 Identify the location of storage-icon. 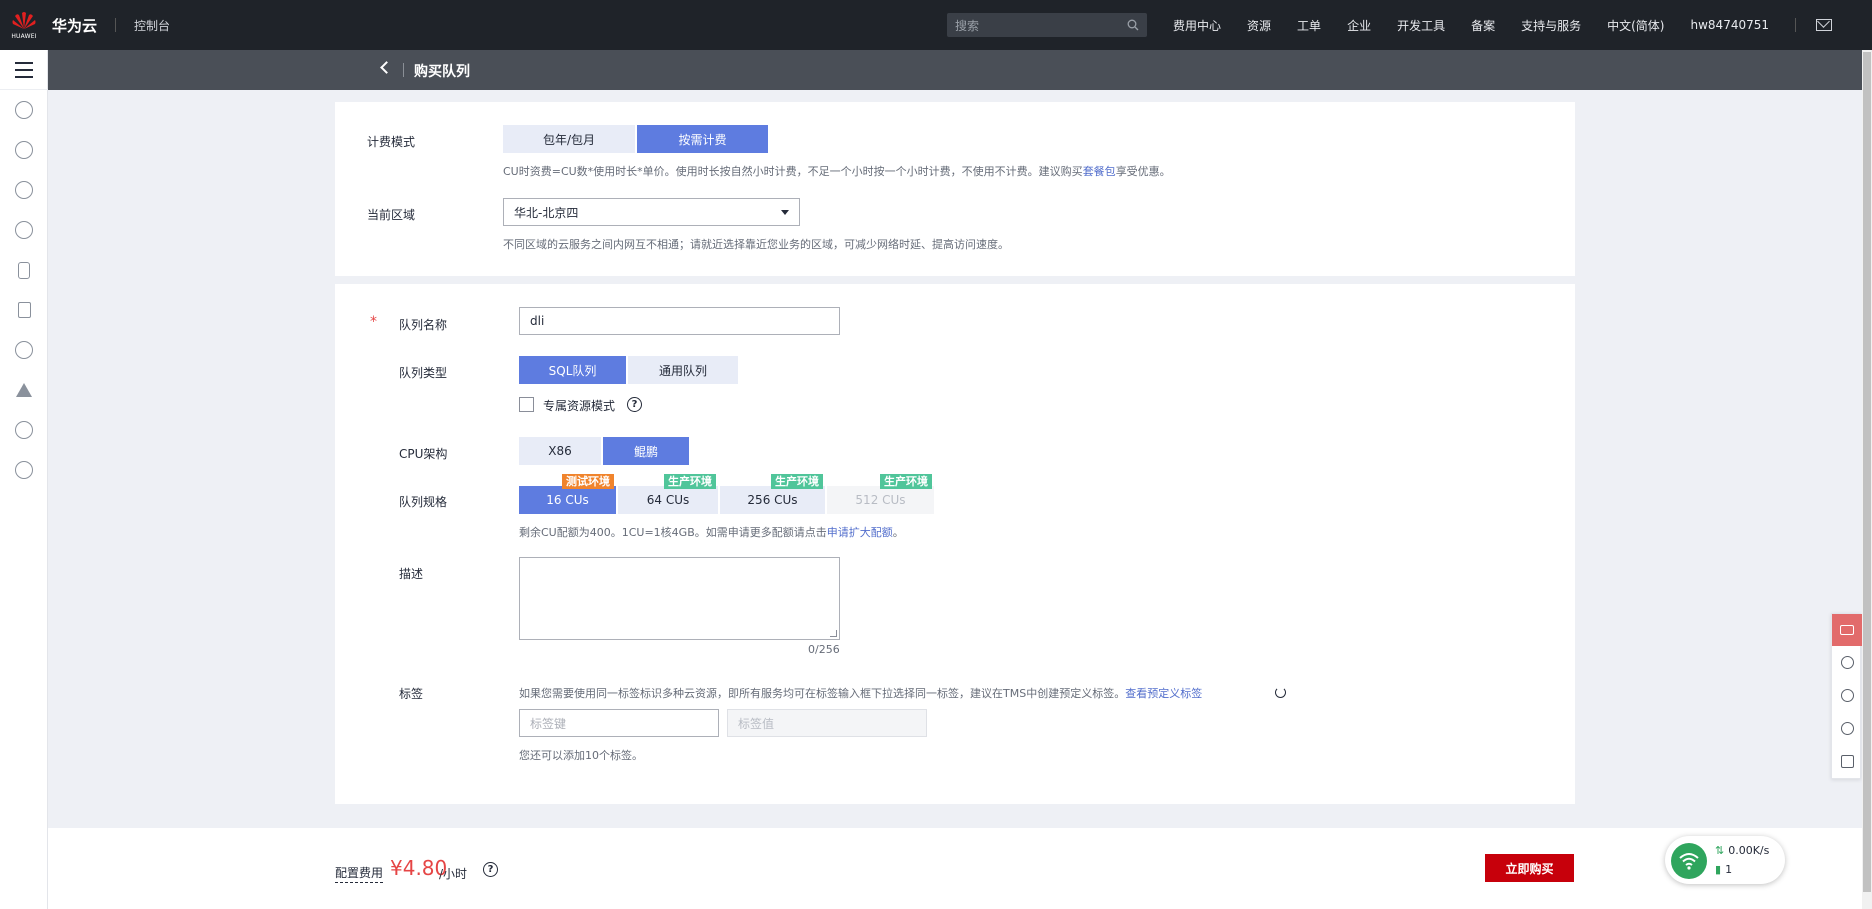
(24, 230).